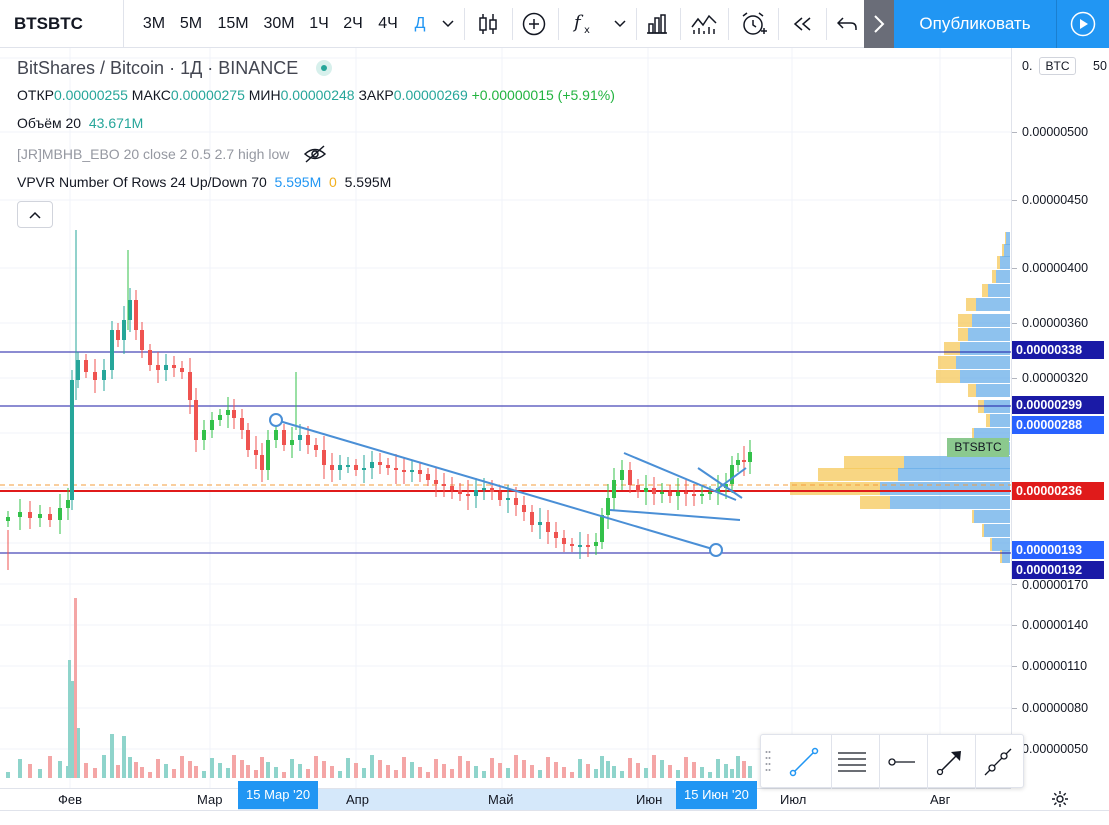  I want to click on gear-icon, so click(1060, 799).